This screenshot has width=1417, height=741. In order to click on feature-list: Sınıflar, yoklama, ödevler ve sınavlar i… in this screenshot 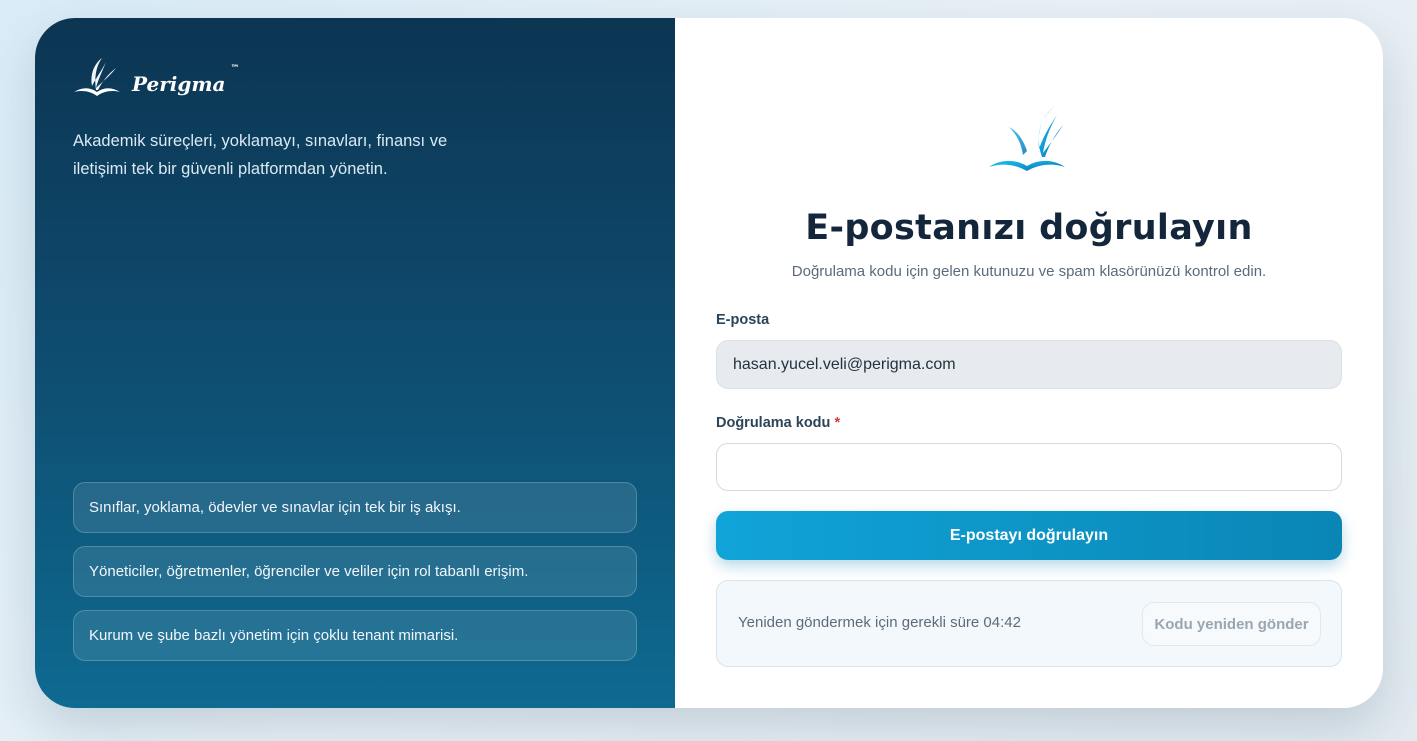, I will do `click(355, 578)`.